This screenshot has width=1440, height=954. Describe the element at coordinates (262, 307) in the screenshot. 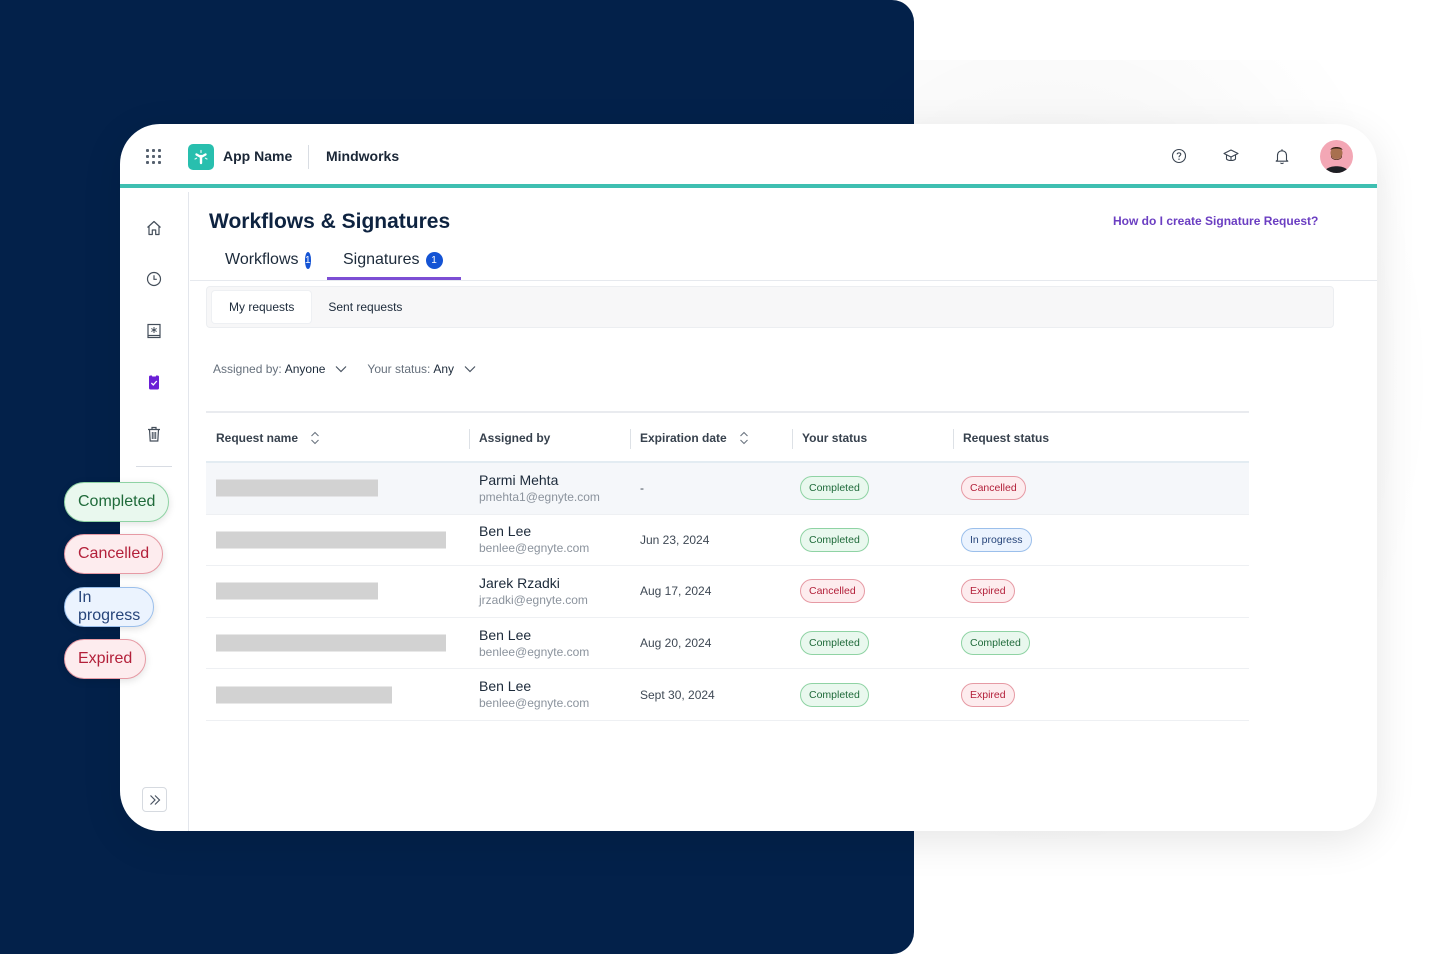

I see `segment-my-requests: My requests` at that location.